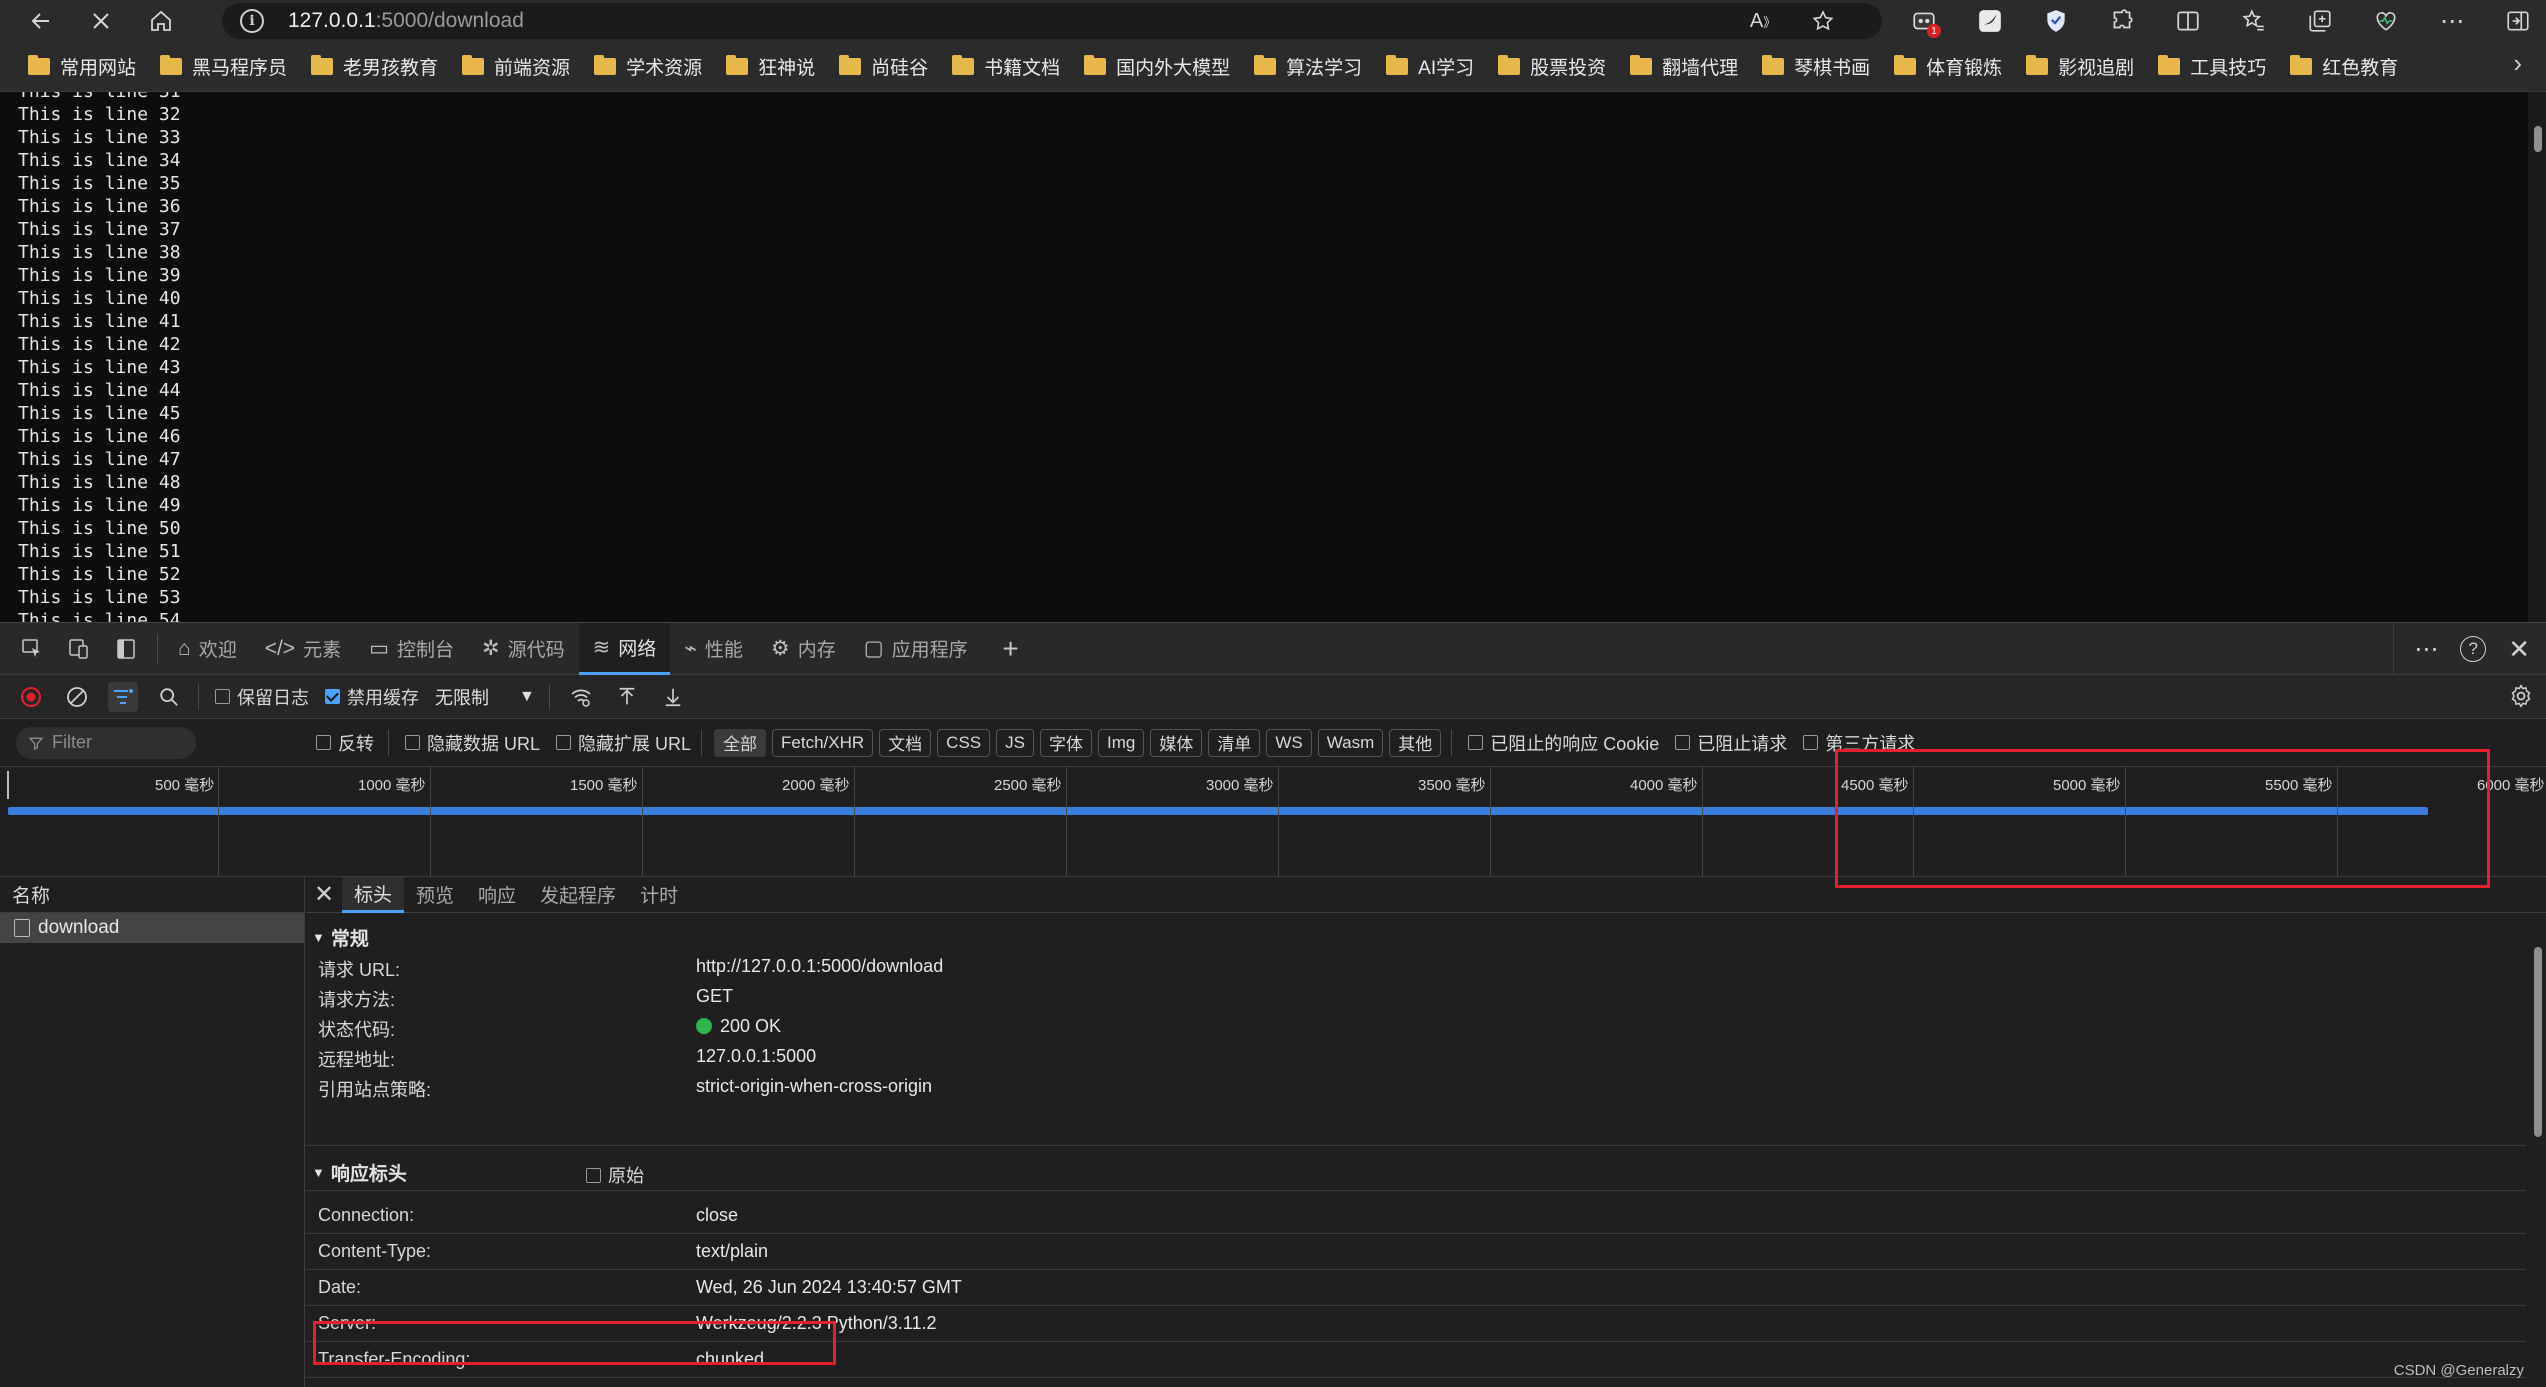 The image size is (2546, 1387). I want to click on bookmark-folder: 影视追剧, so click(2080, 67).